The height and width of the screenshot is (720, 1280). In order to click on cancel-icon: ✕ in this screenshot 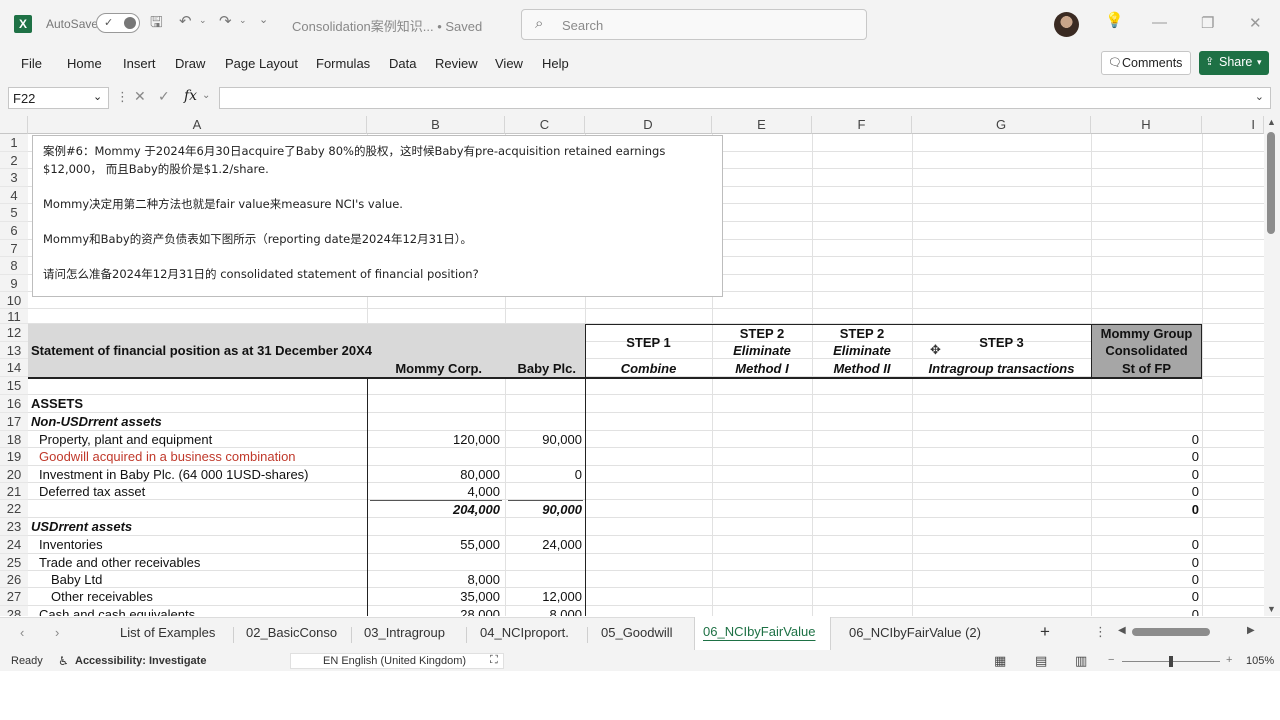, I will do `click(140, 96)`.